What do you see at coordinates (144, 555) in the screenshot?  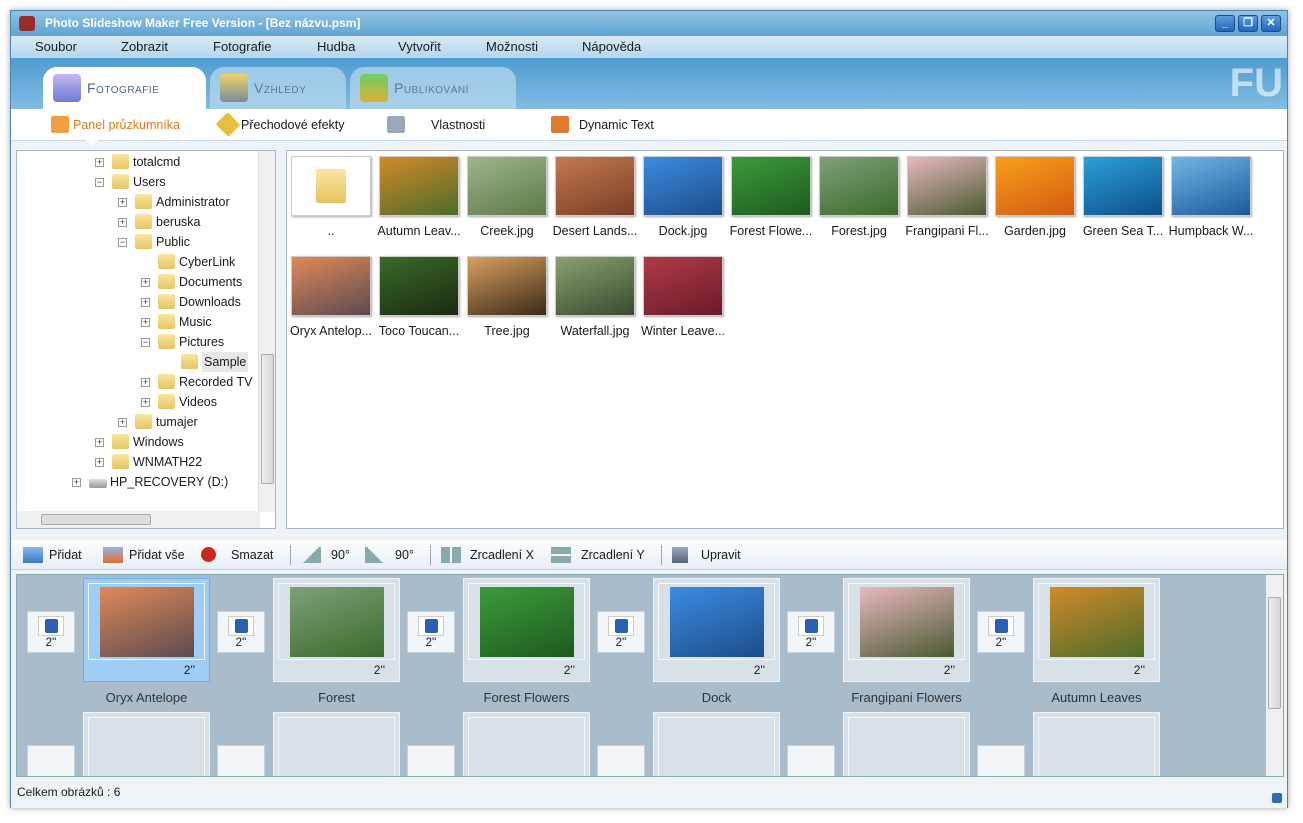 I see `add-all-button: Přidat vše` at bounding box center [144, 555].